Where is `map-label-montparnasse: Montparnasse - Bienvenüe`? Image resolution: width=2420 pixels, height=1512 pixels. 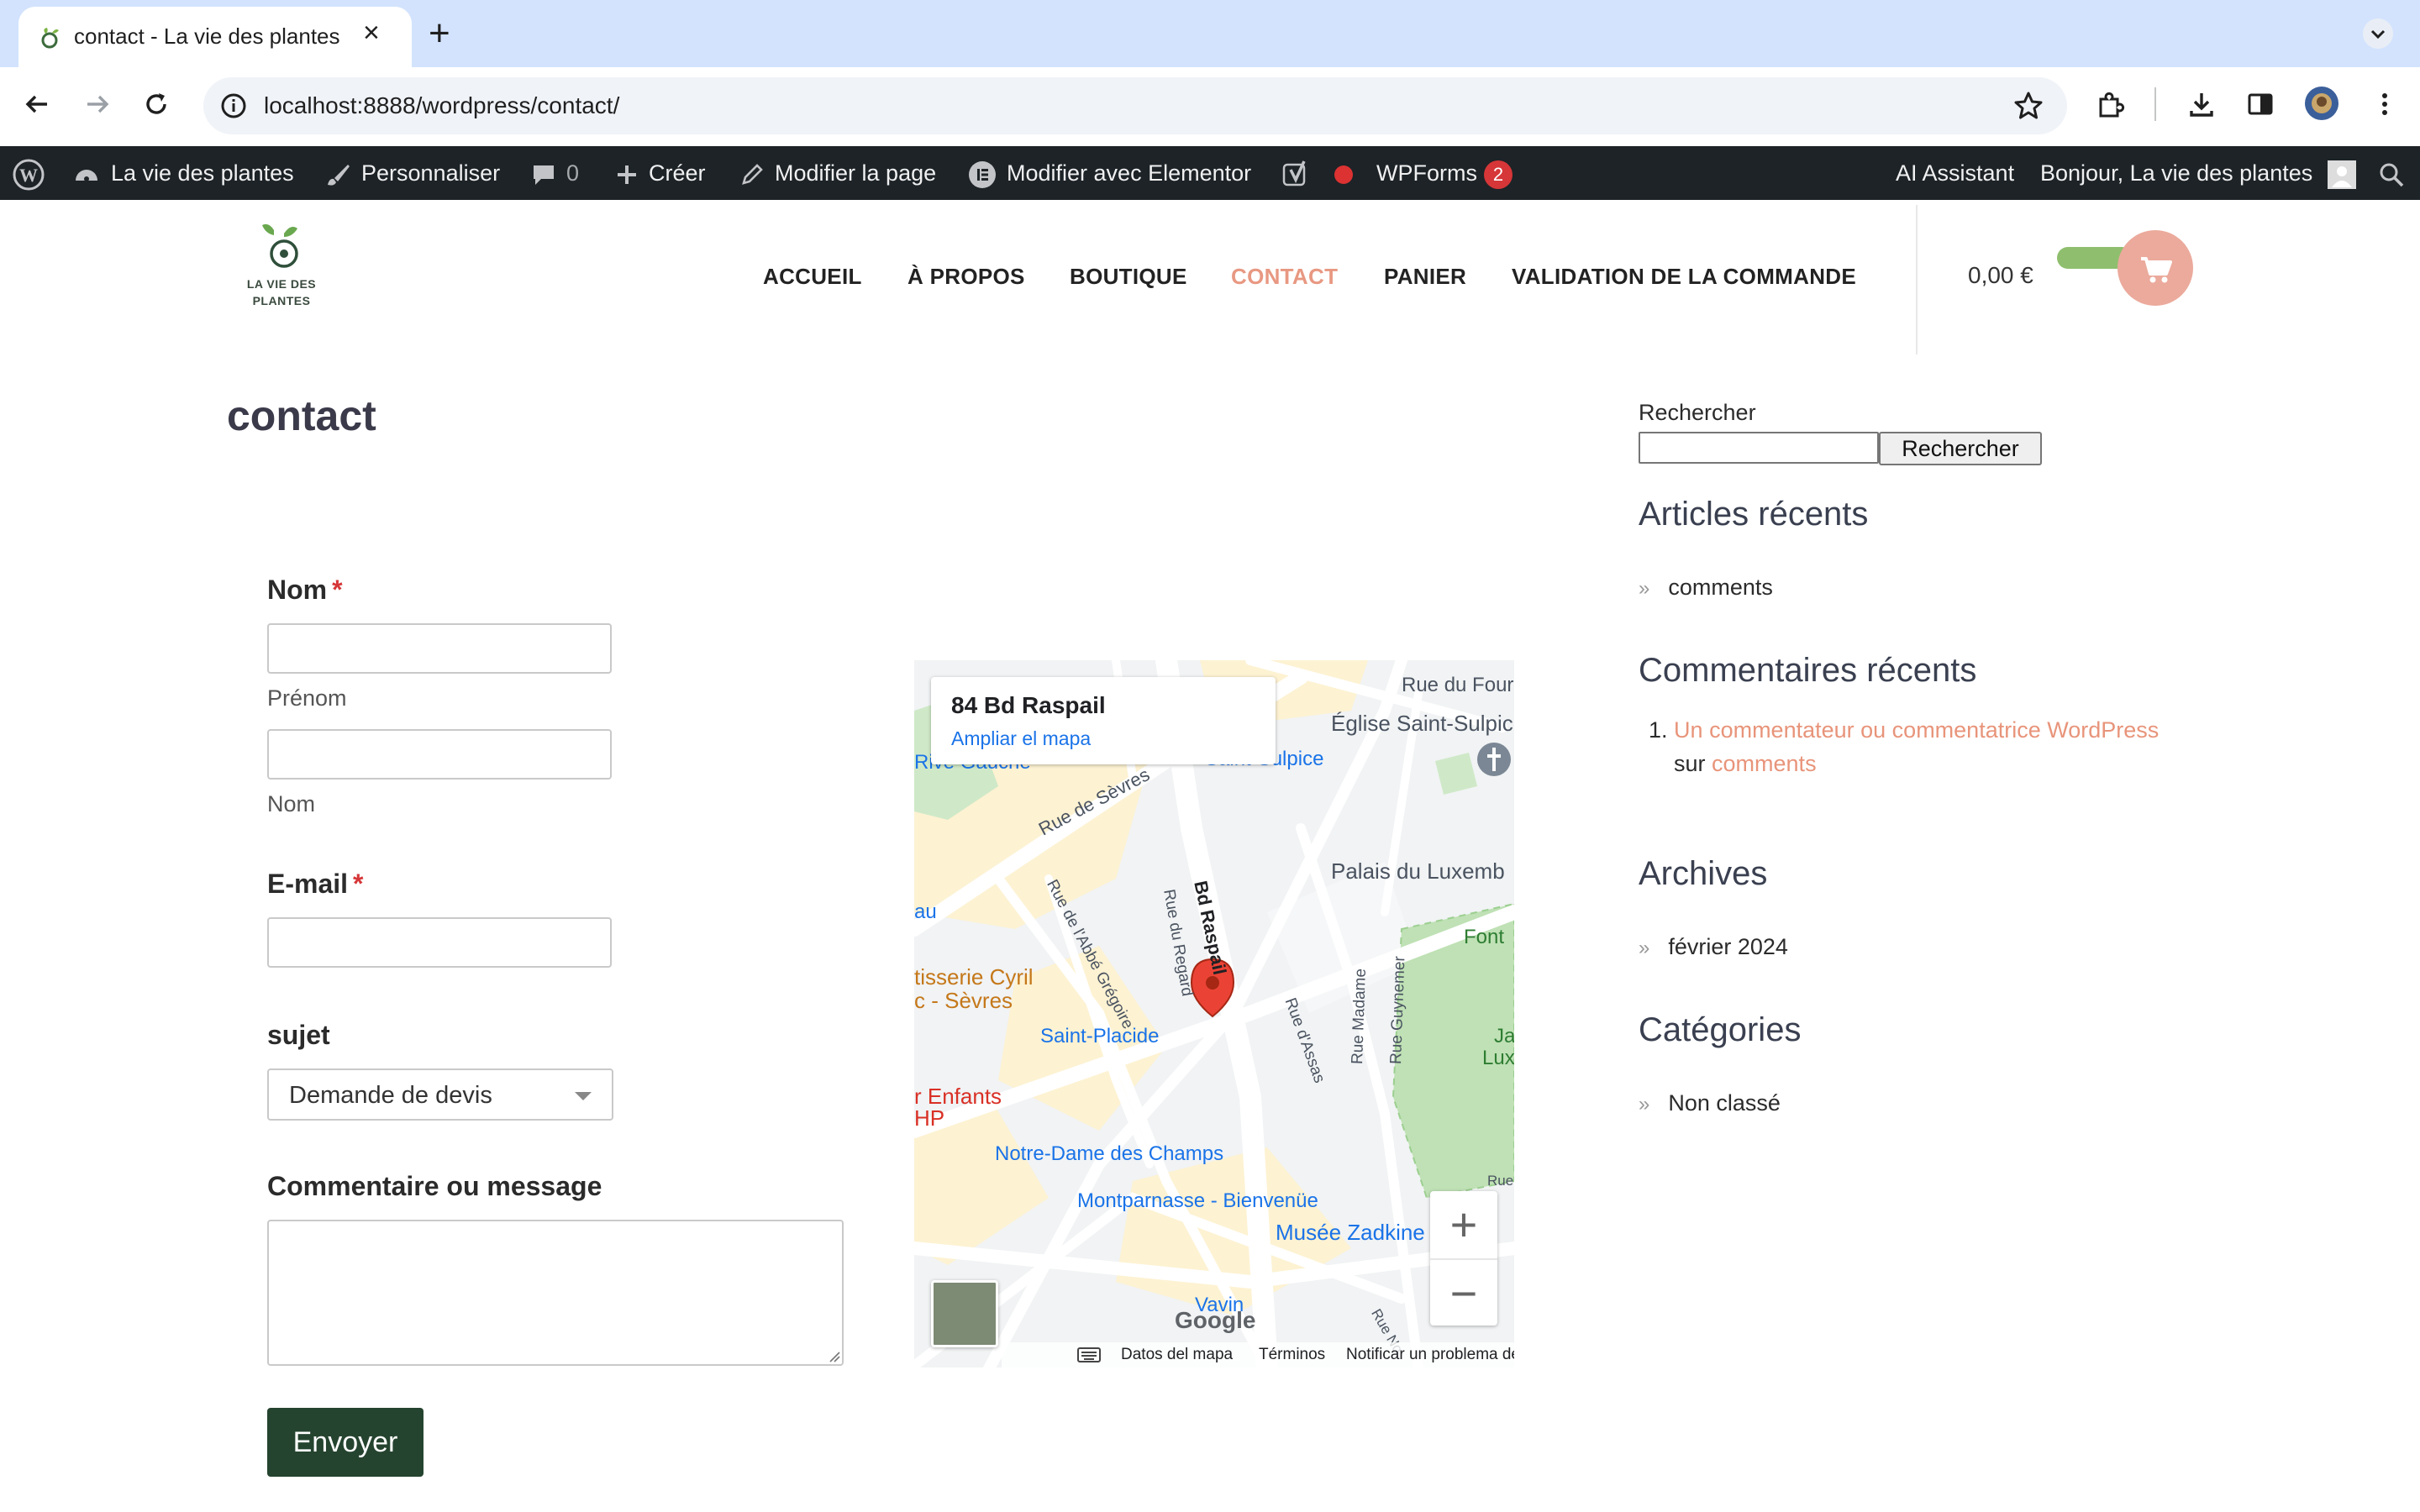
map-label-montparnasse: Montparnasse - Bienvenüe is located at coordinates (1197, 1200).